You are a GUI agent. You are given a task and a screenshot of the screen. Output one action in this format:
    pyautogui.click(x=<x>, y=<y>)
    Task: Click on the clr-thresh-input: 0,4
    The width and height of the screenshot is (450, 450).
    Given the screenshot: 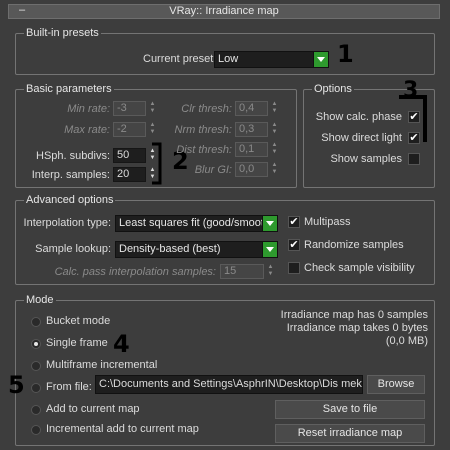 What is the action you would take?
    pyautogui.click(x=251, y=108)
    